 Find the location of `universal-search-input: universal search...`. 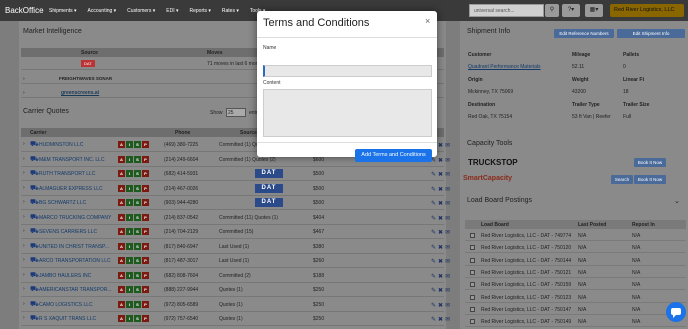

universal-search-input: universal search... is located at coordinates (506, 10).